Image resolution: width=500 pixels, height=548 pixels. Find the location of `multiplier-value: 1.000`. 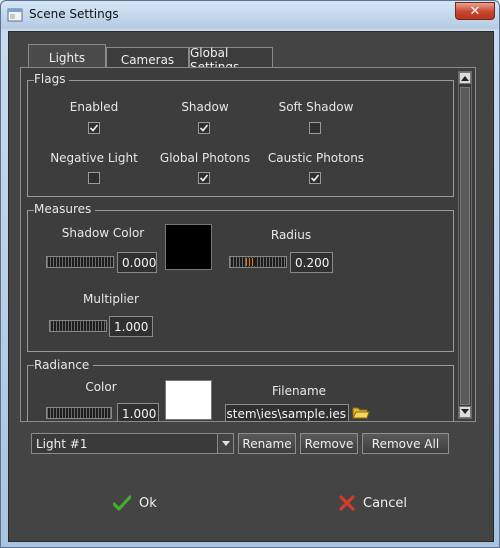

multiplier-value: 1.000 is located at coordinates (131, 326).